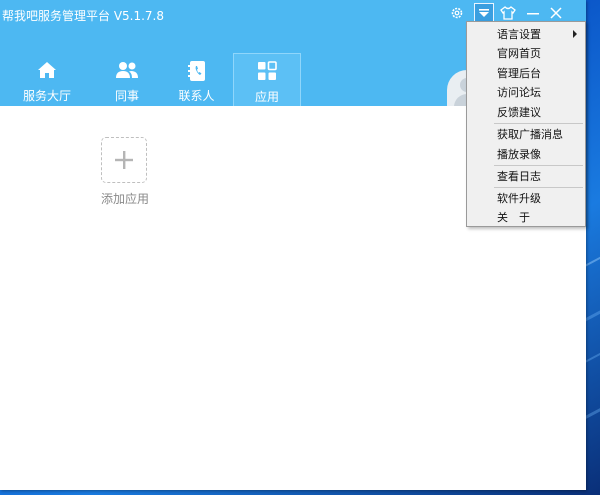 This screenshot has height=495, width=600. I want to click on main-nav: 服务大厅 同事 联系人 应用, so click(150, 79).